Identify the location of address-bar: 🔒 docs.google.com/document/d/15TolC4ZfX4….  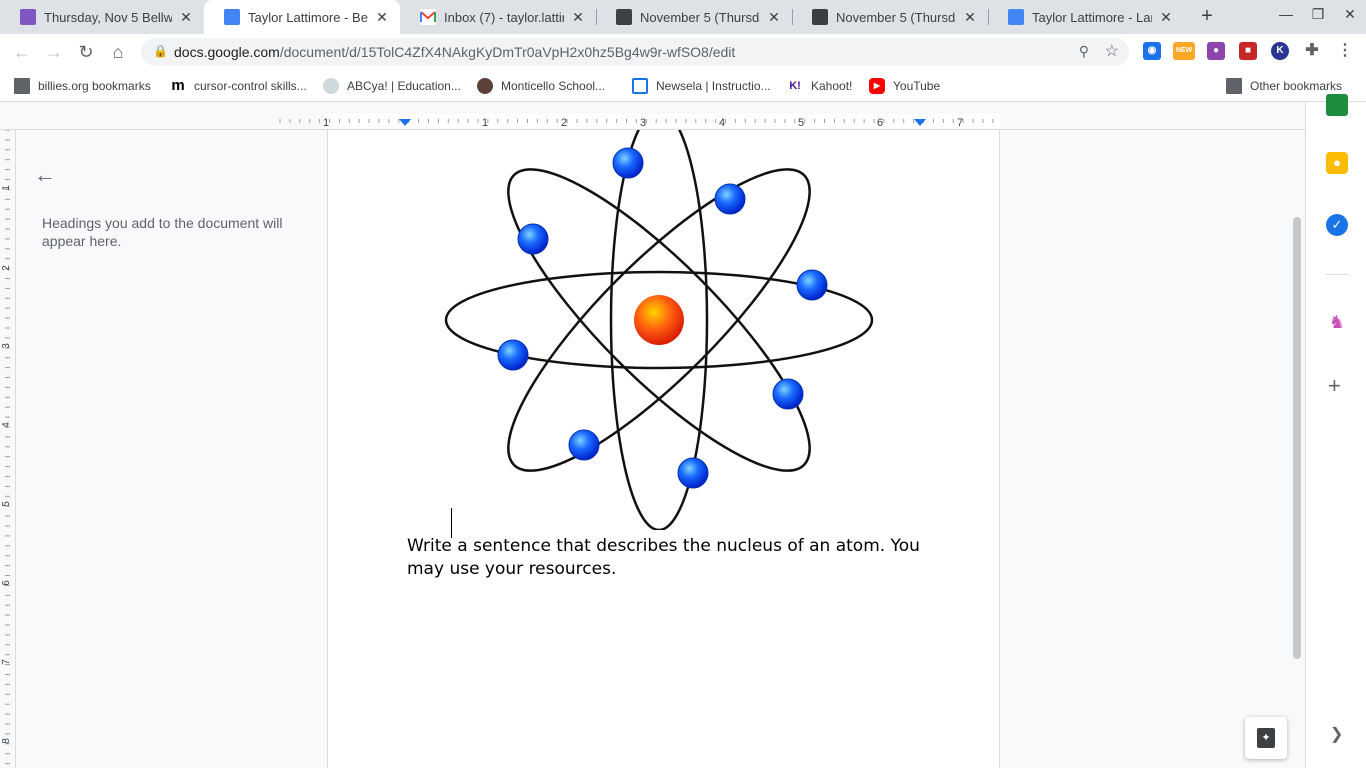
(635, 52).